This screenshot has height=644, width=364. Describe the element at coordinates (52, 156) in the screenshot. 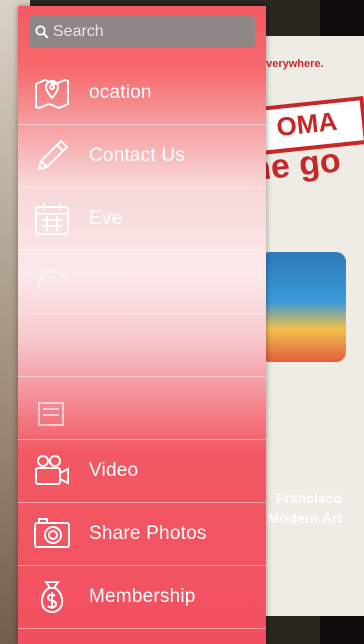

I see `pencil-icon` at that location.